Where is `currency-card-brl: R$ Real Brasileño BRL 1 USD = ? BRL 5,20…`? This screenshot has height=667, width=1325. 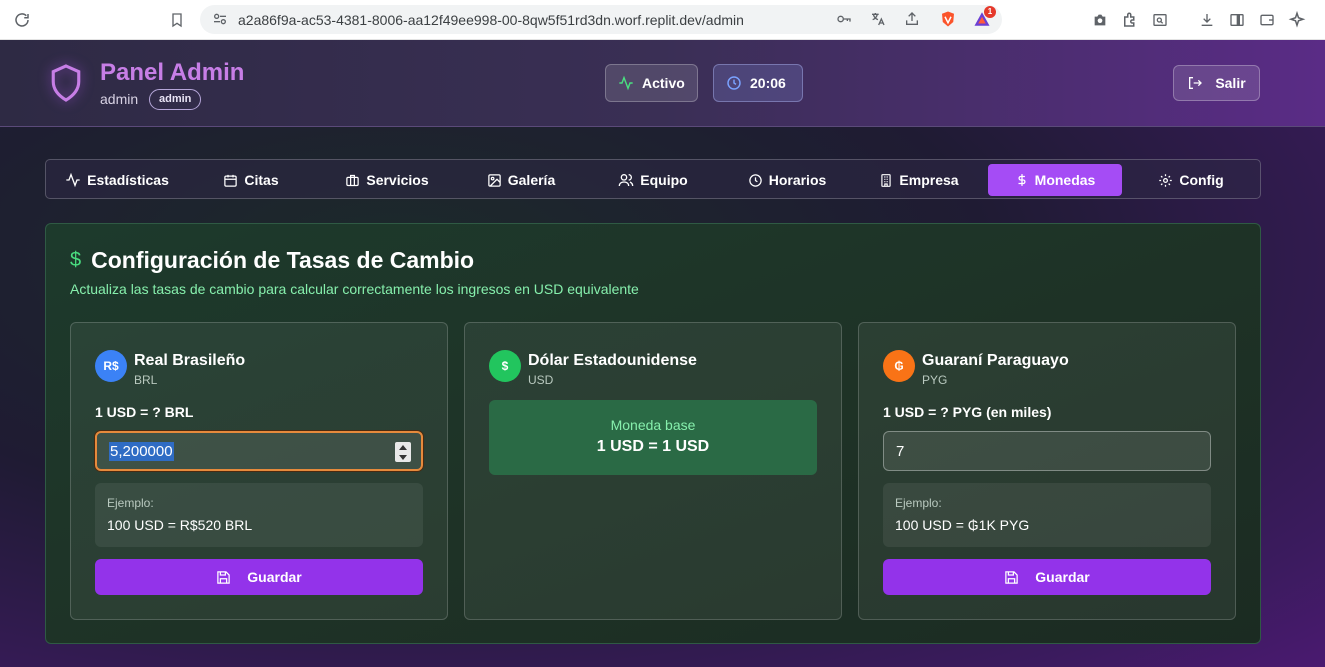
currency-card-brl: R$ Real Brasileño BRL 1 USD = ? BRL 5,20… is located at coordinates (259, 471).